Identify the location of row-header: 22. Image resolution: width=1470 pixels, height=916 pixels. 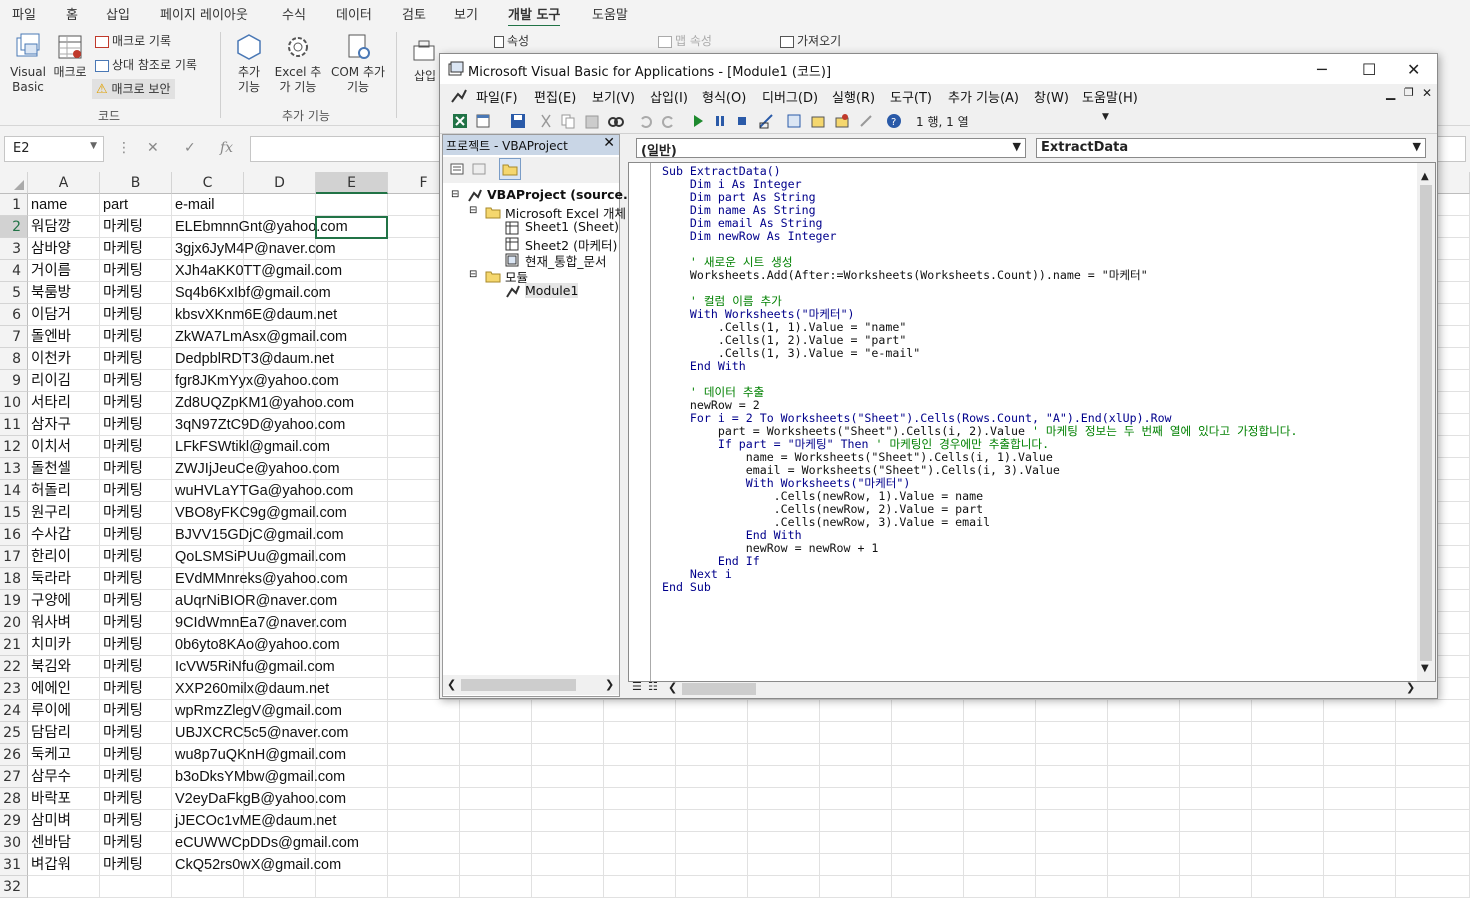
(14, 667).